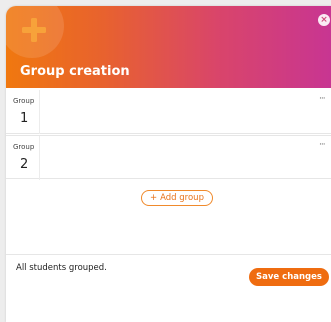 This screenshot has height=322, width=331. I want to click on group-row: Group 1 ···, so click(168, 112).